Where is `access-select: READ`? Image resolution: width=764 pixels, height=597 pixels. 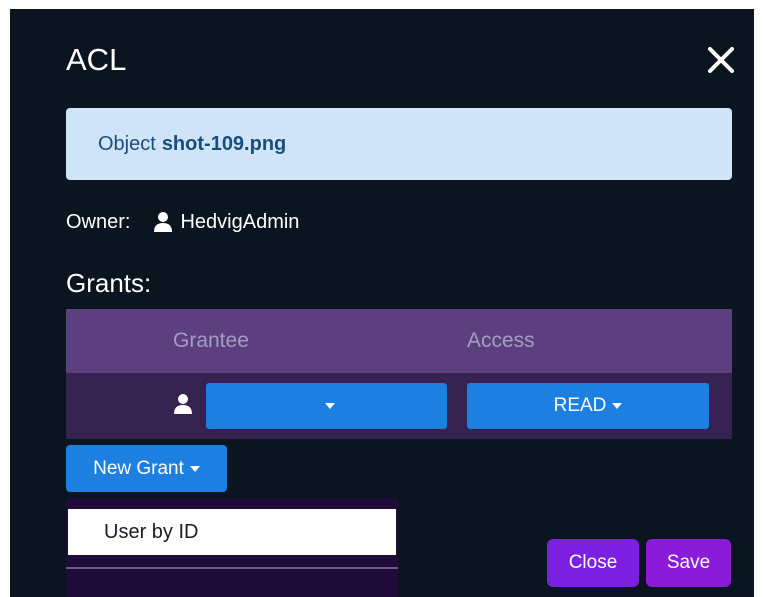
access-select: READ is located at coordinates (588, 406).